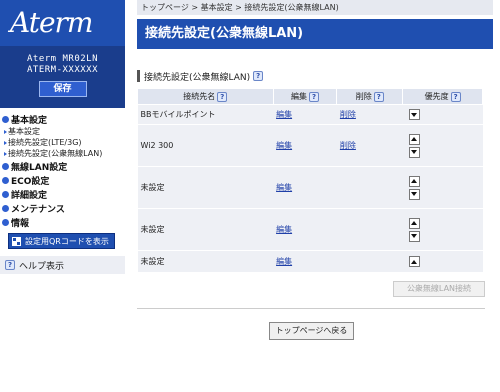  What do you see at coordinates (439, 289) in the screenshot?
I see `public-wlan-connect-button: 公衆無線LAN接続` at bounding box center [439, 289].